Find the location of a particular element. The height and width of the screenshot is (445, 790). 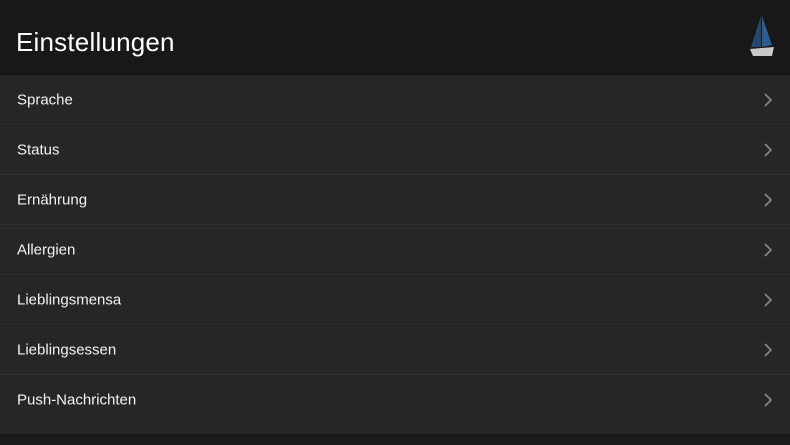

settings-item-label: Ernährung is located at coordinates (52, 199).